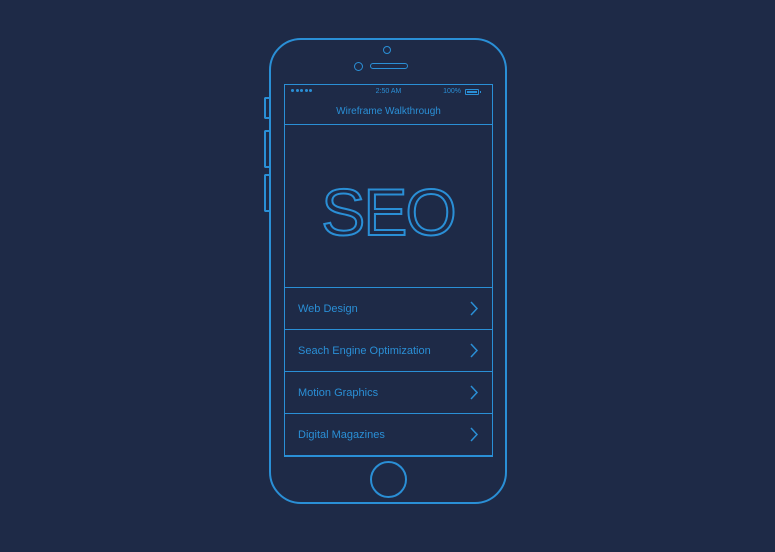  I want to click on menu-item-label: Motion Graphics, so click(338, 393).